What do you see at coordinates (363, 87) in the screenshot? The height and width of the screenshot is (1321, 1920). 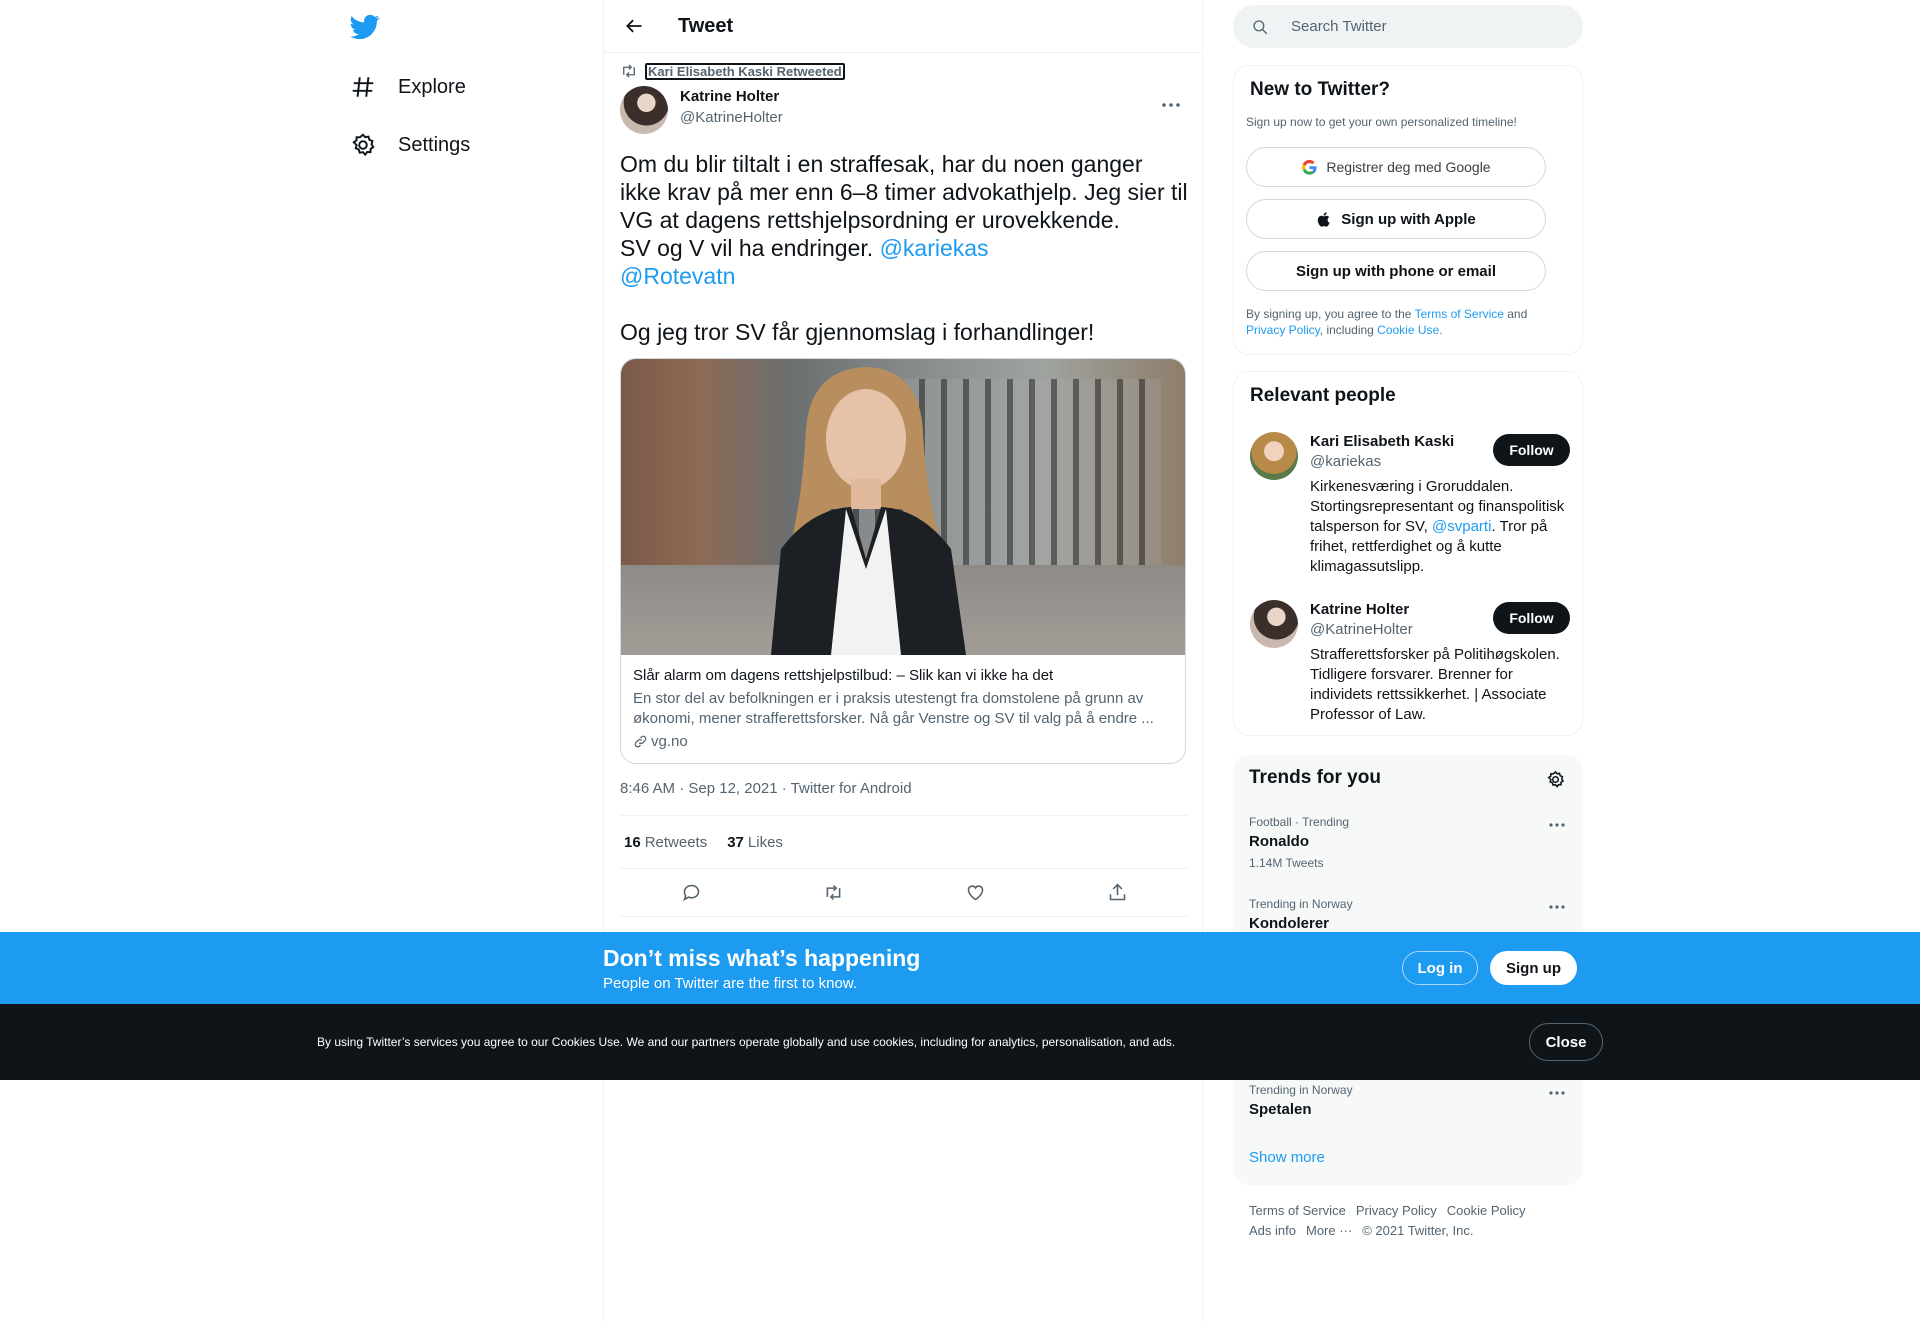 I see `hashtag-icon` at bounding box center [363, 87].